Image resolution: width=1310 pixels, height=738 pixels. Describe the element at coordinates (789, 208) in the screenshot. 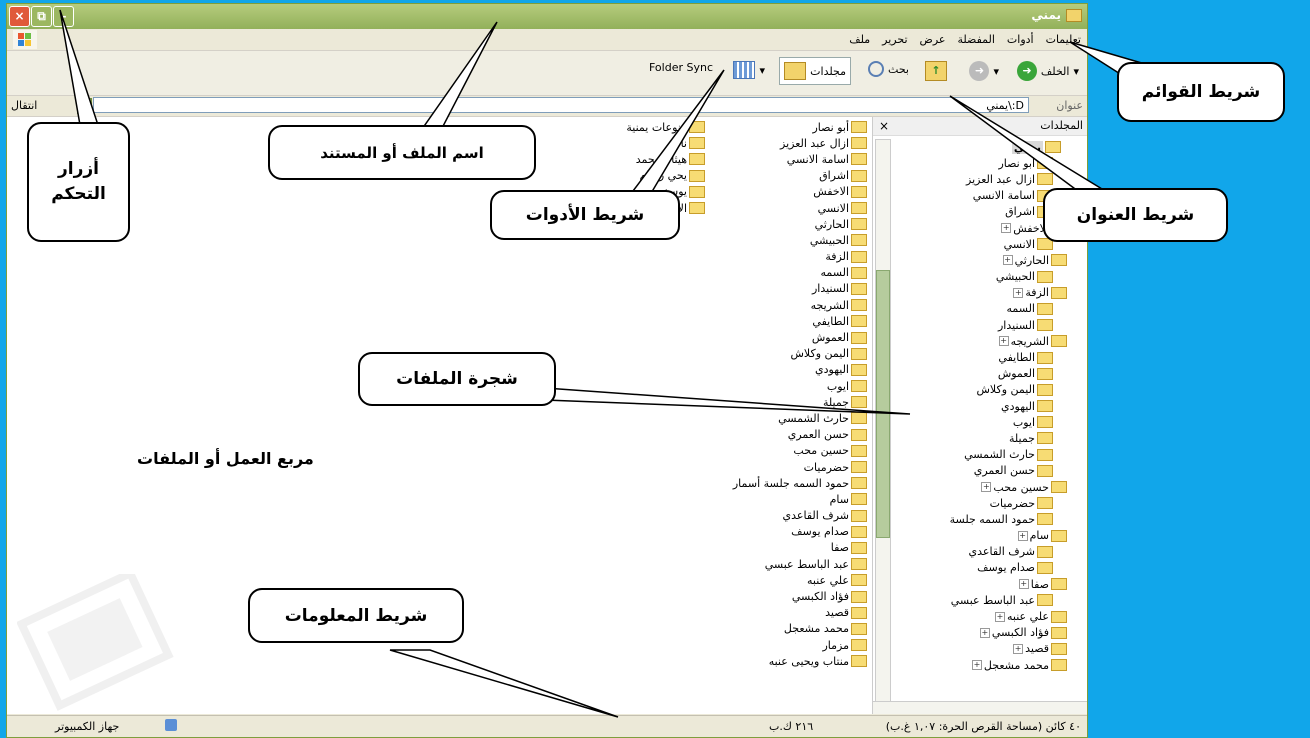

I see `file-item: الانسي` at that location.